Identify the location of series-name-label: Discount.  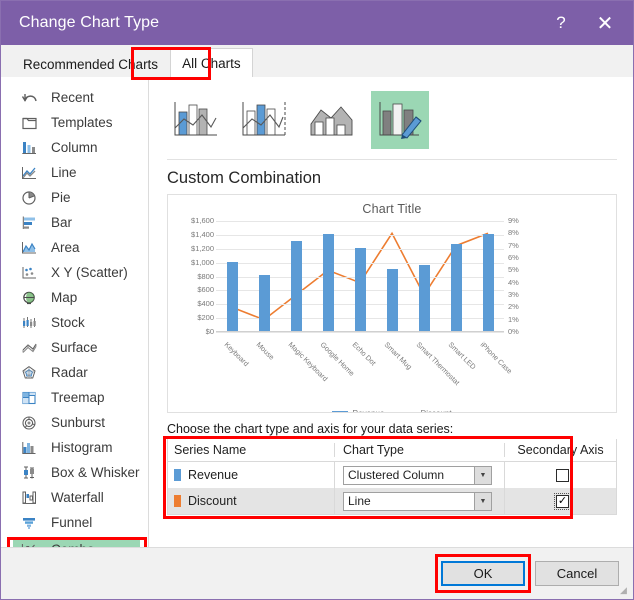
(212, 501).